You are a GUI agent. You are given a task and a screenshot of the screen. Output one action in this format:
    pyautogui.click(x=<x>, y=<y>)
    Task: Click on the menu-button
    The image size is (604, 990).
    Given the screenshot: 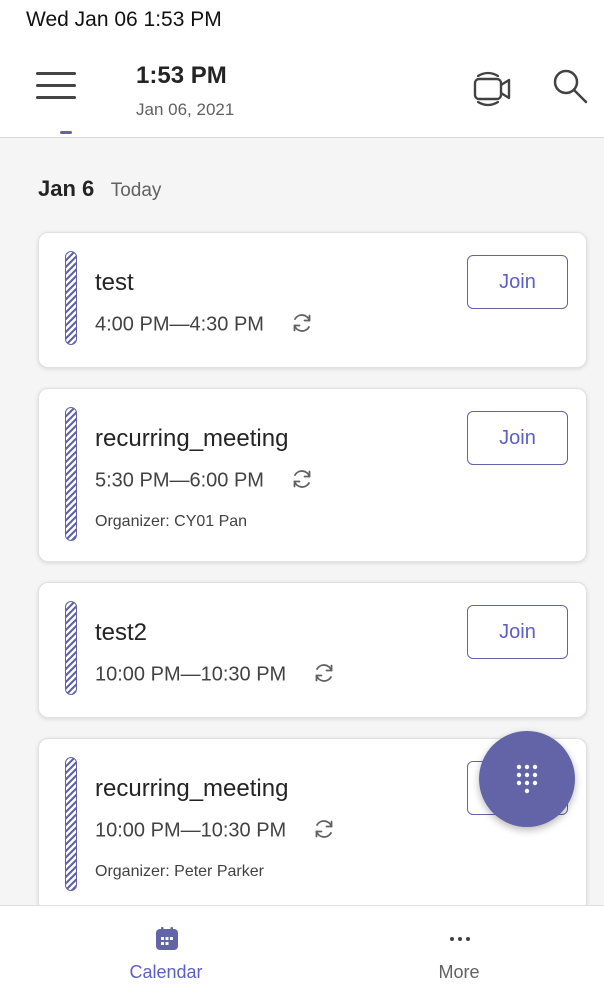 What is the action you would take?
    pyautogui.click(x=56, y=85)
    